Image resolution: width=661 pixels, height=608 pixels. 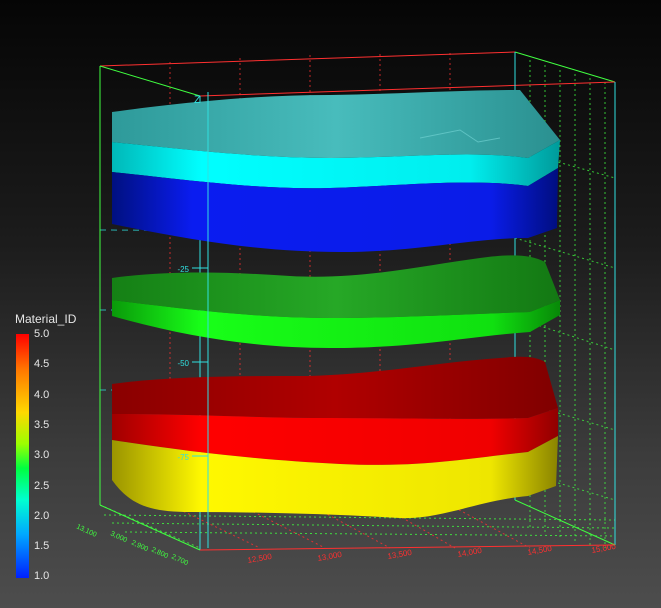 I want to click on y-tick-label: 3,000, so click(x=118, y=537).